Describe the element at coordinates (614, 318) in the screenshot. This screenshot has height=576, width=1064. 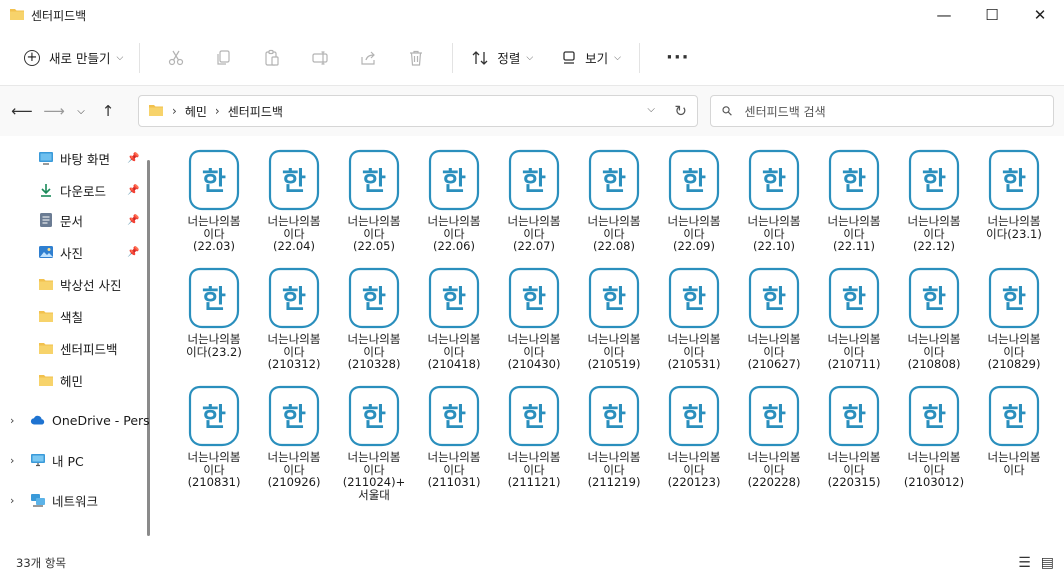
I see `file-item: 한 너는나의봄 이다 (210519)` at that location.